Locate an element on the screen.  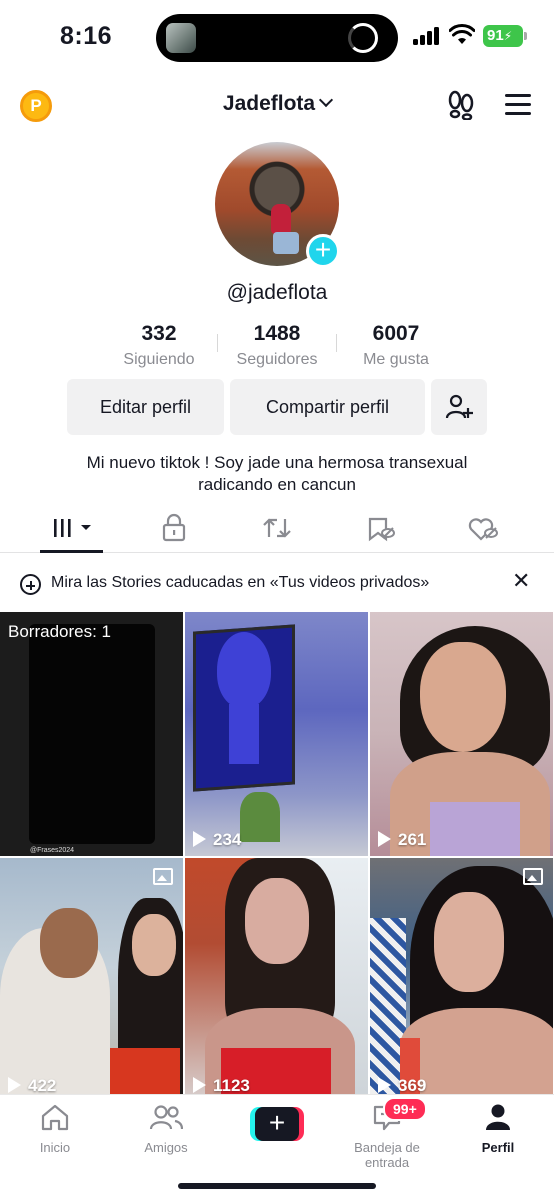
create-icon: + is located at coordinates (277, 1124).